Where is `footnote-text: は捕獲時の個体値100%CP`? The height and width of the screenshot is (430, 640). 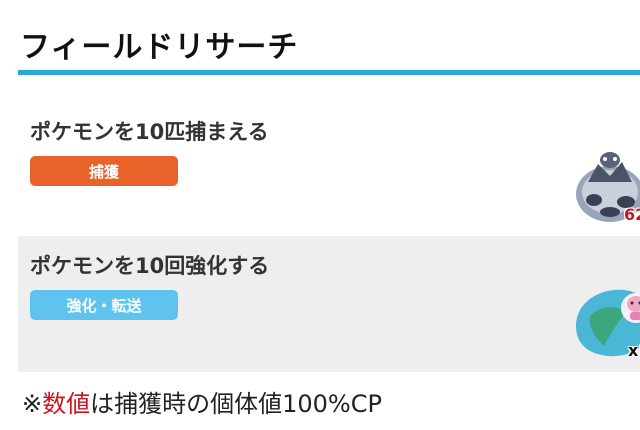 footnote-text: は捕獲時の個体値100%CP is located at coordinates (236, 404).